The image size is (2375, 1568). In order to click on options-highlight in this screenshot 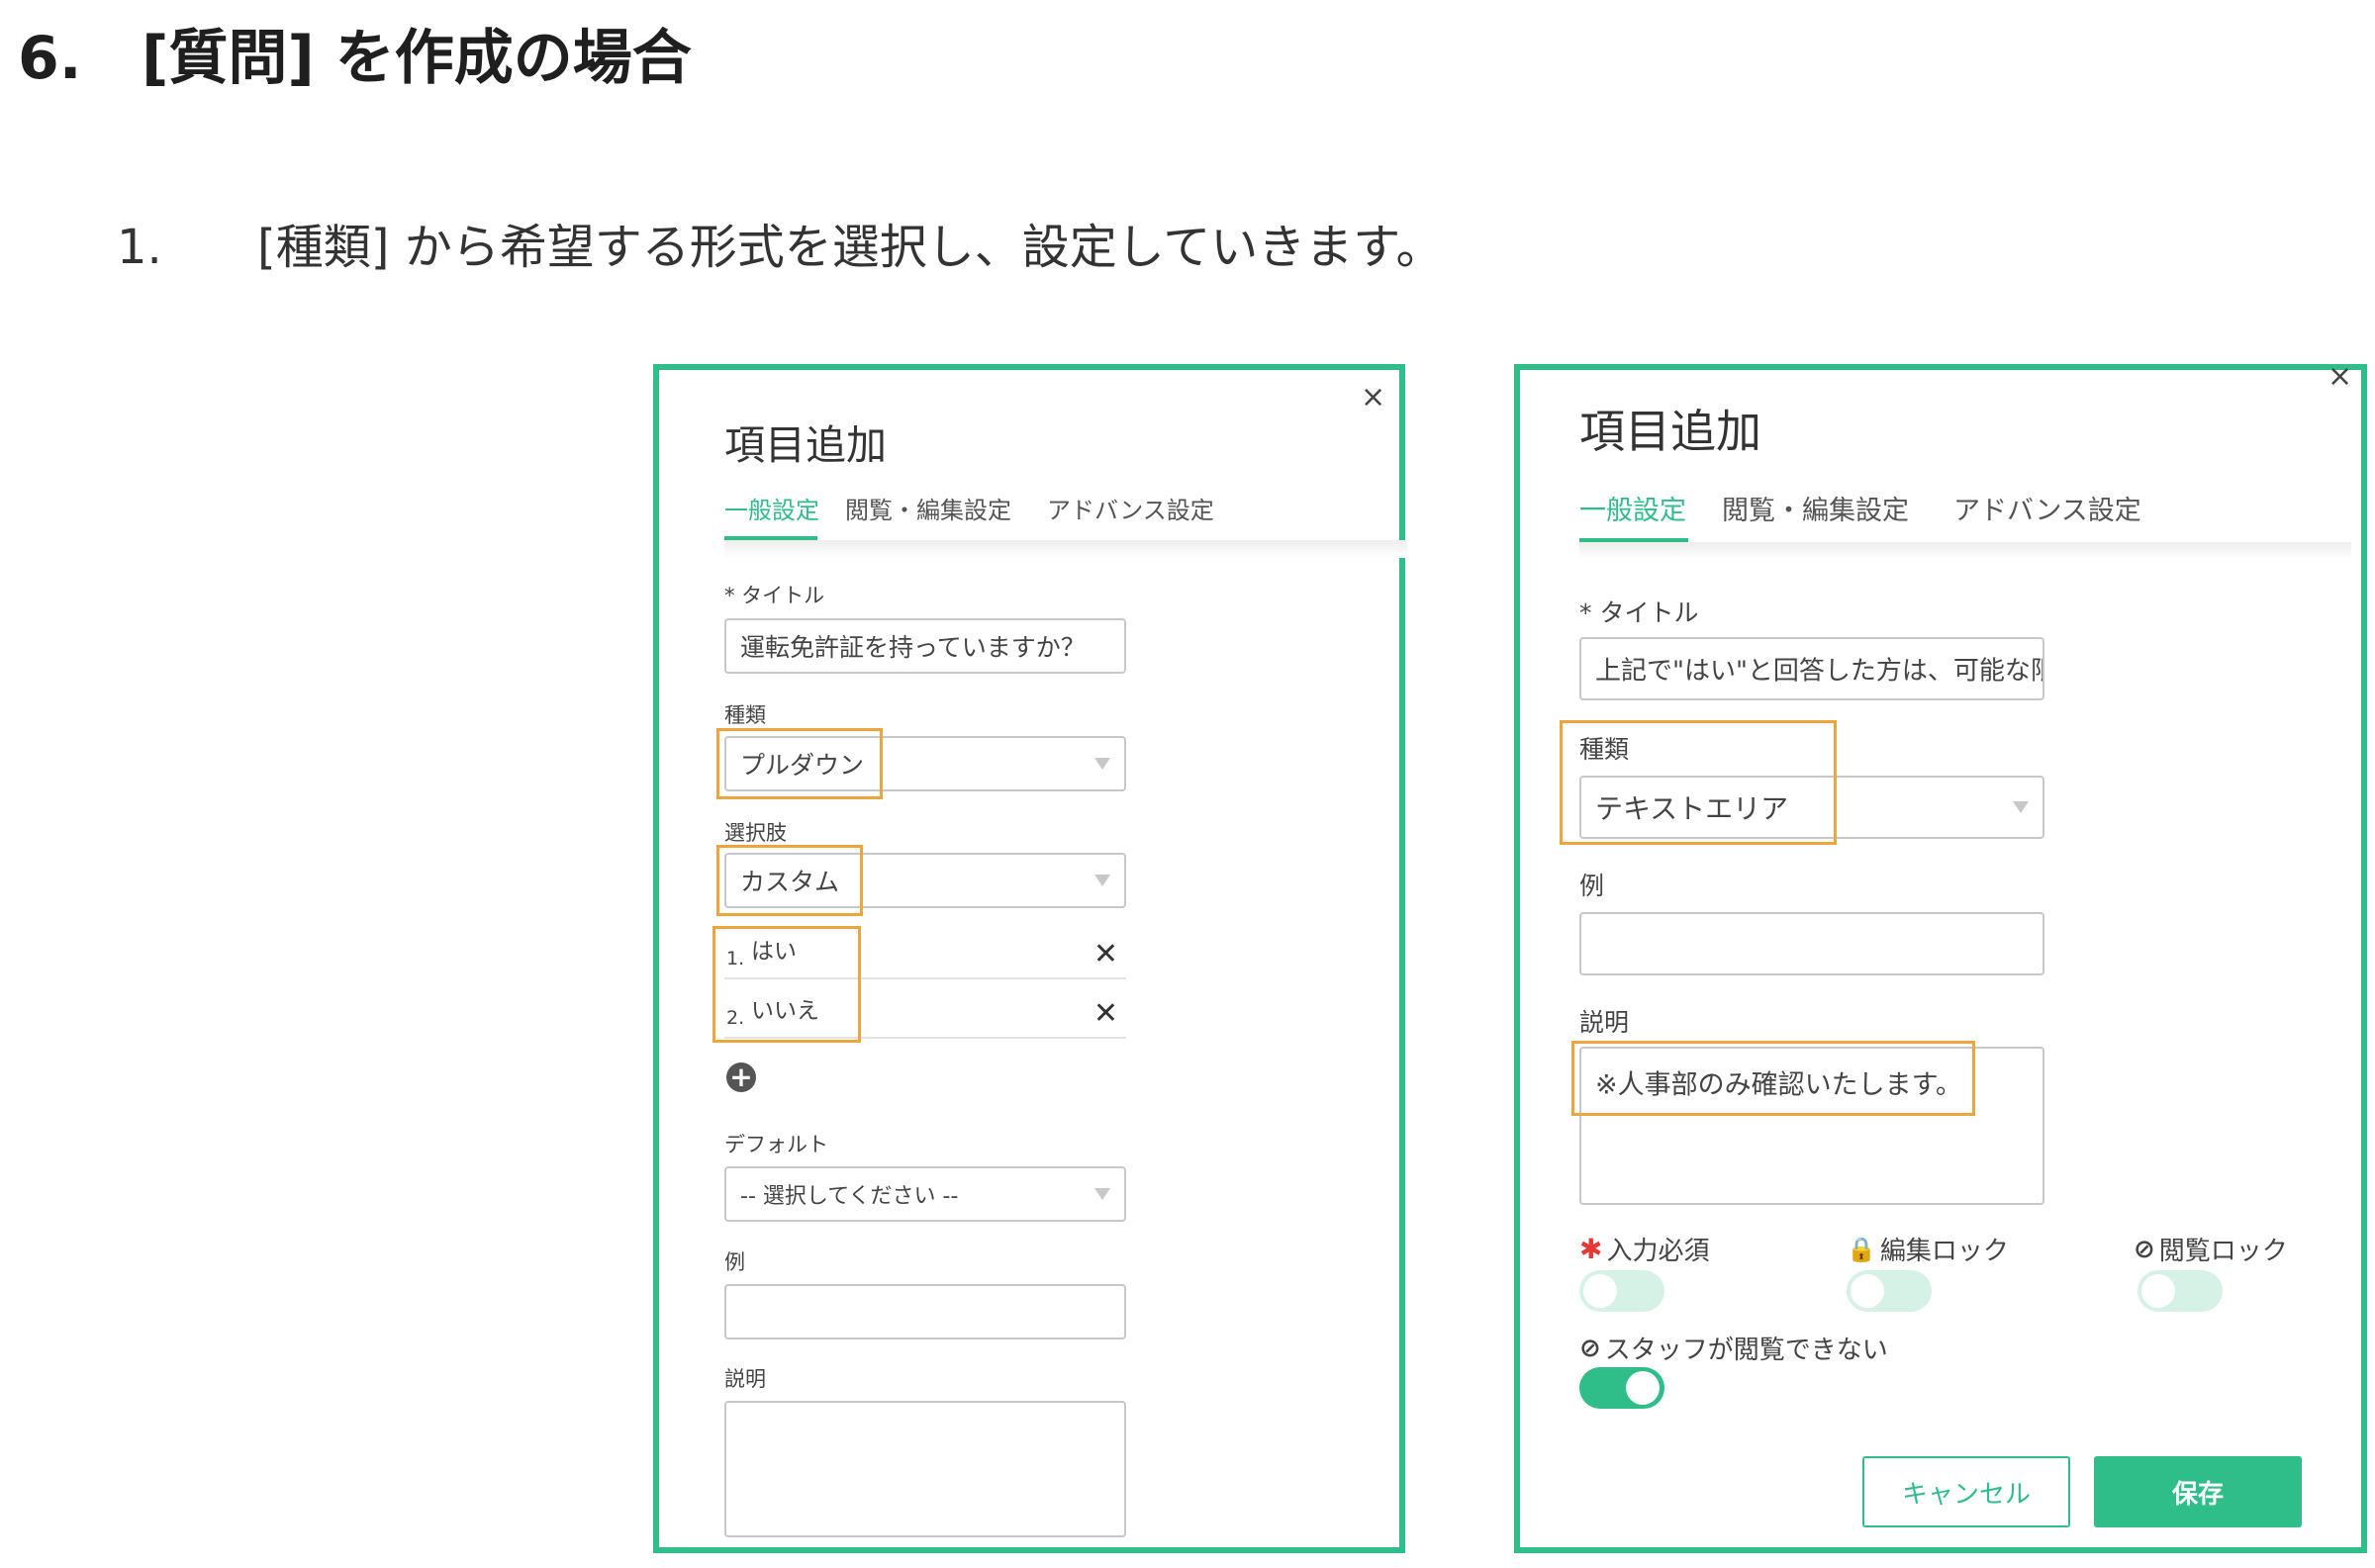, I will do `click(787, 984)`.